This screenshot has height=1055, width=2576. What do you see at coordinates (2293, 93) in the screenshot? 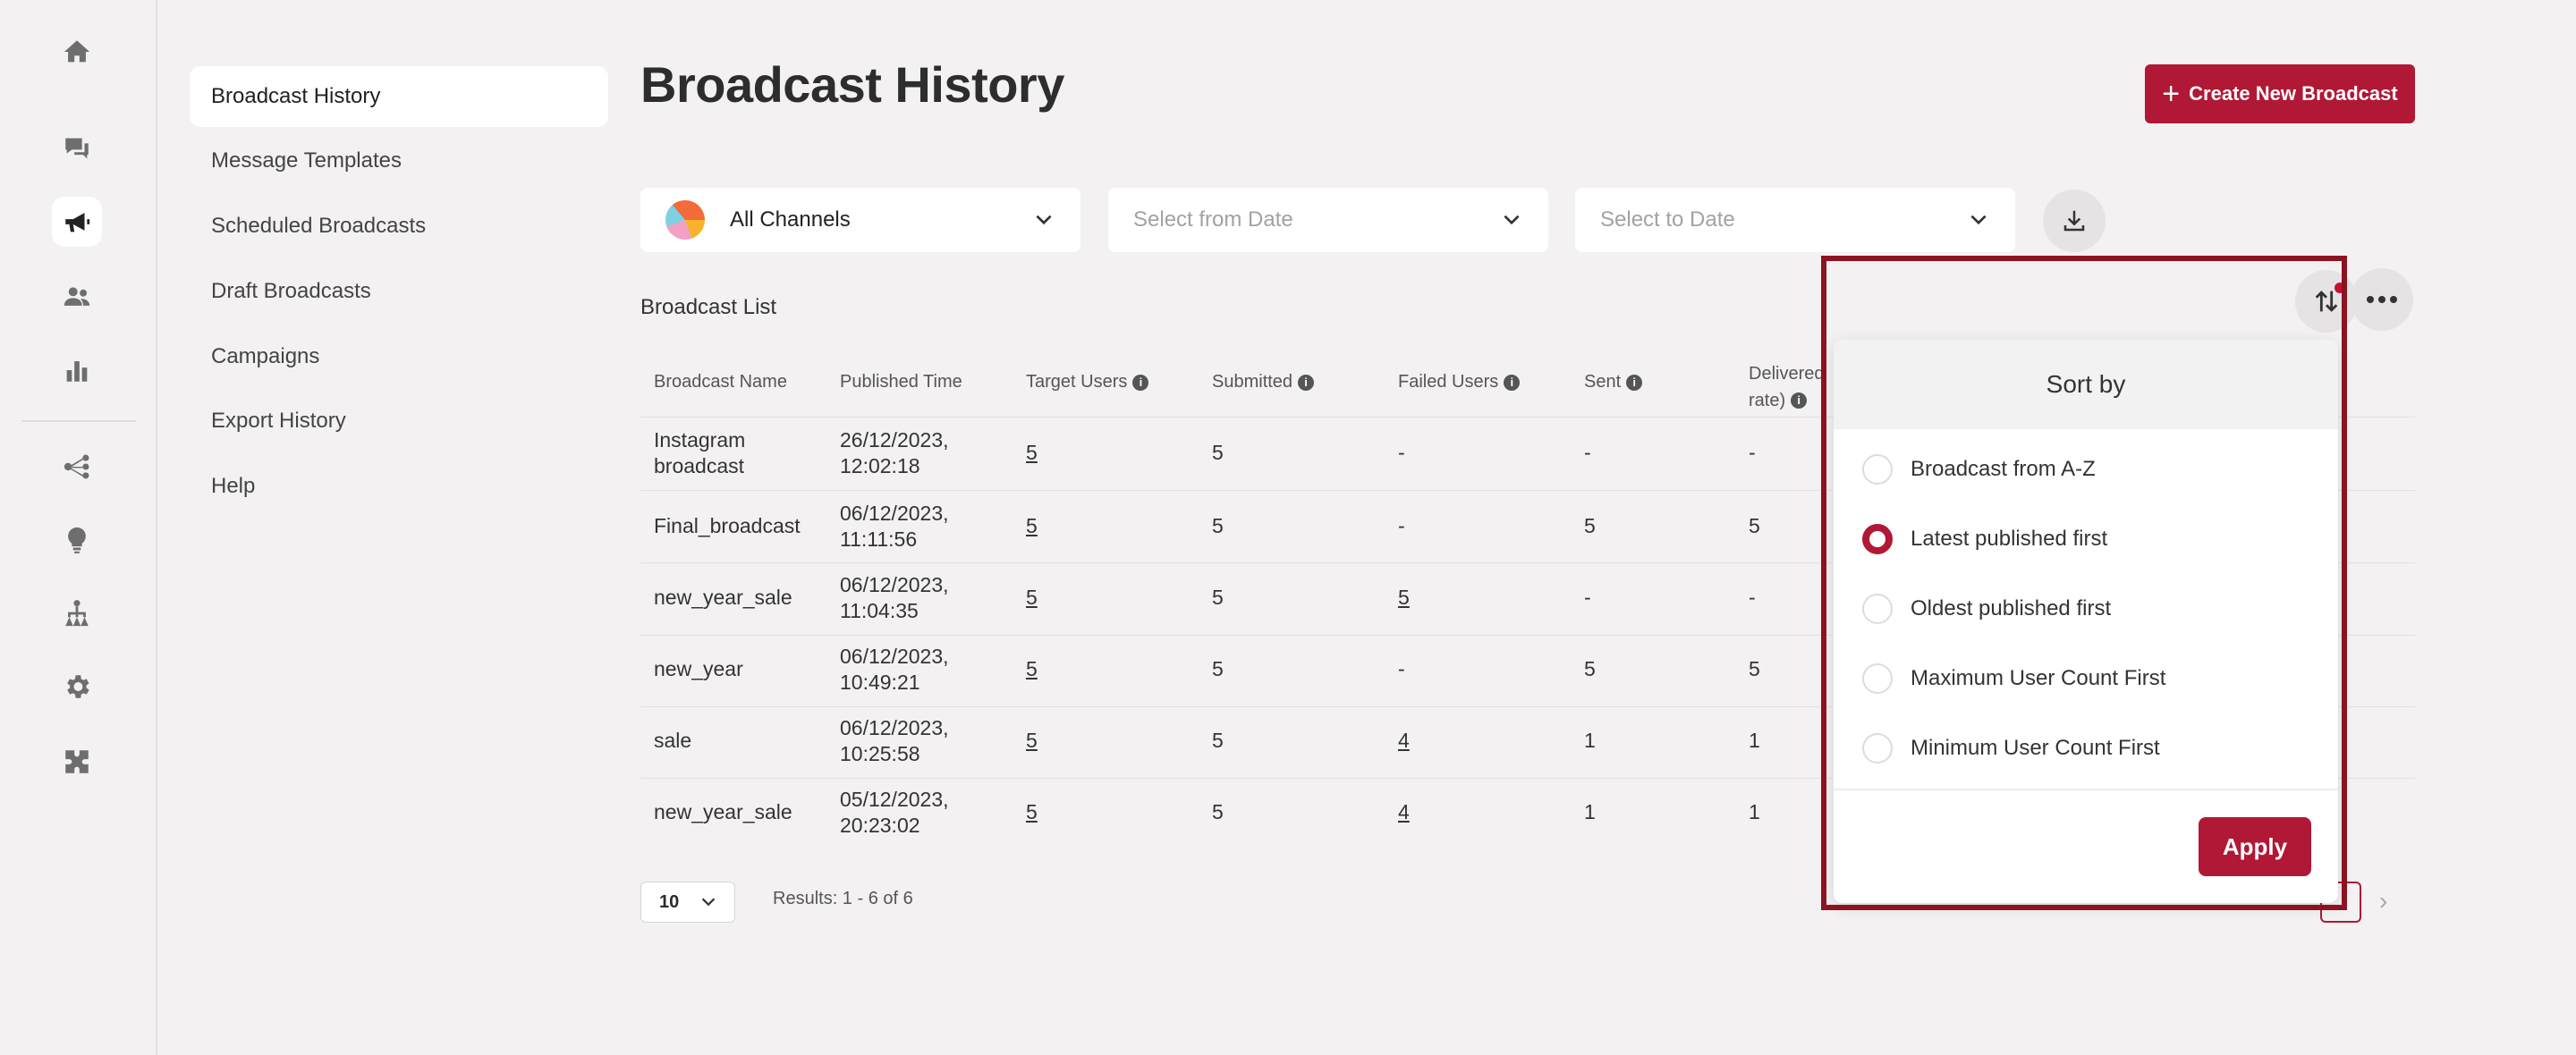
I see `create-button-label: Create New Broadcast` at bounding box center [2293, 93].